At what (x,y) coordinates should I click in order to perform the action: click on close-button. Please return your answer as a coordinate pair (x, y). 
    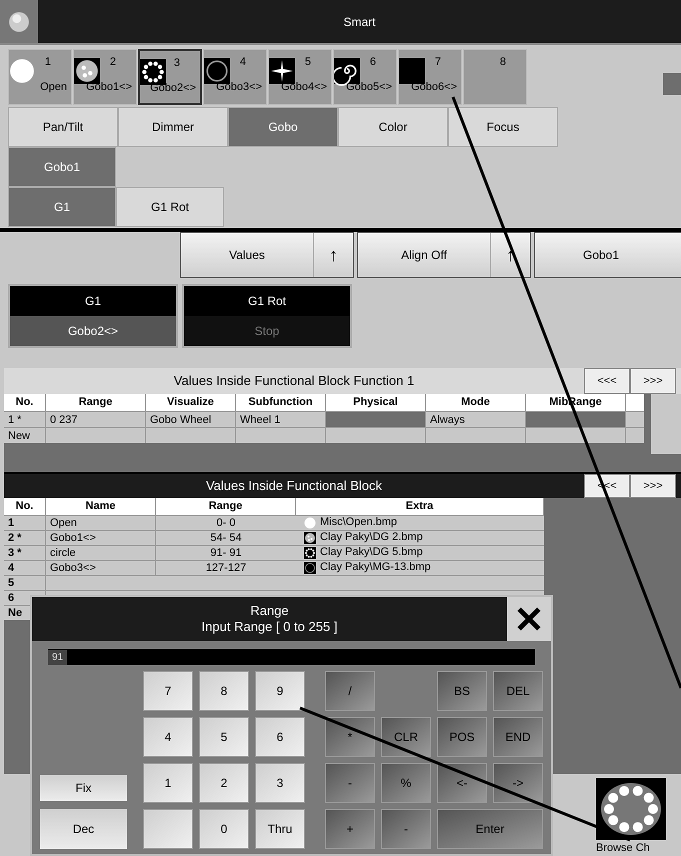
    Looking at the image, I should click on (529, 619).